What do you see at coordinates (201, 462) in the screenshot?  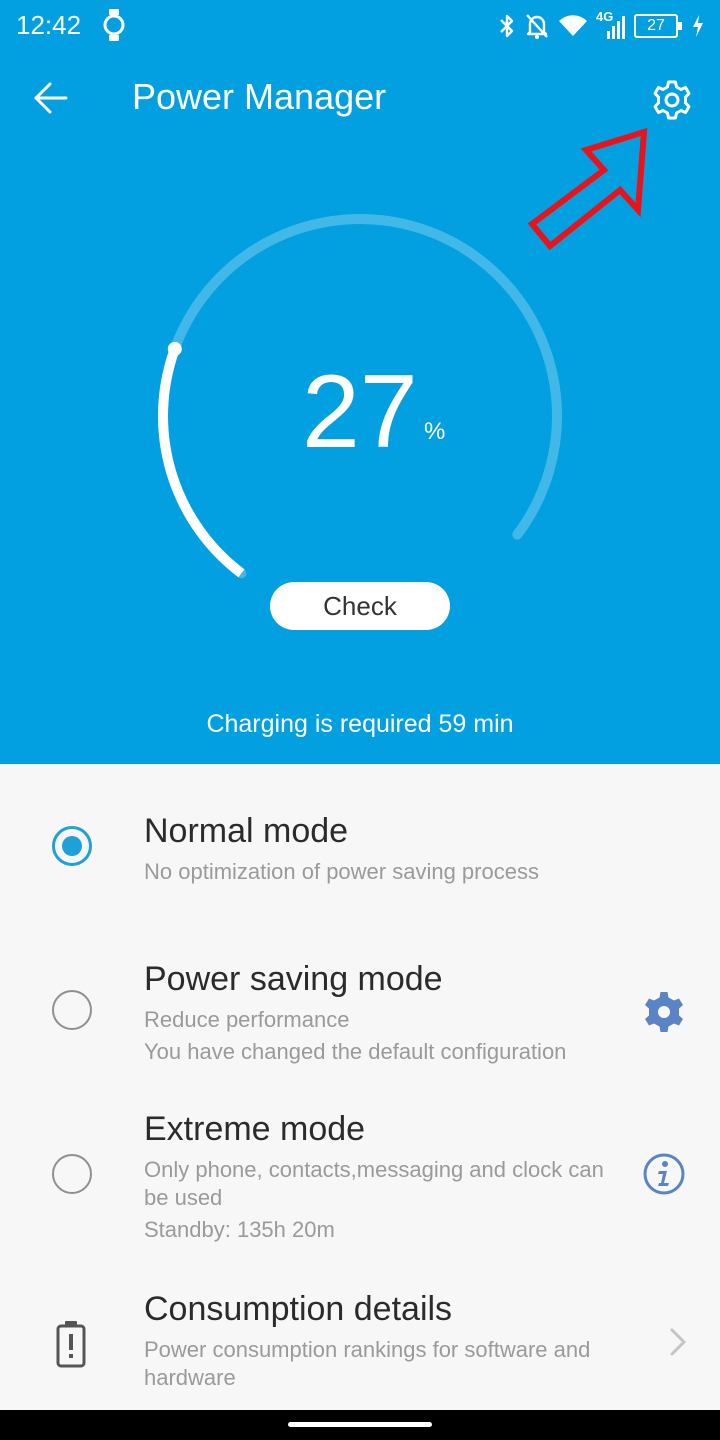 I see `gauge-fill` at bounding box center [201, 462].